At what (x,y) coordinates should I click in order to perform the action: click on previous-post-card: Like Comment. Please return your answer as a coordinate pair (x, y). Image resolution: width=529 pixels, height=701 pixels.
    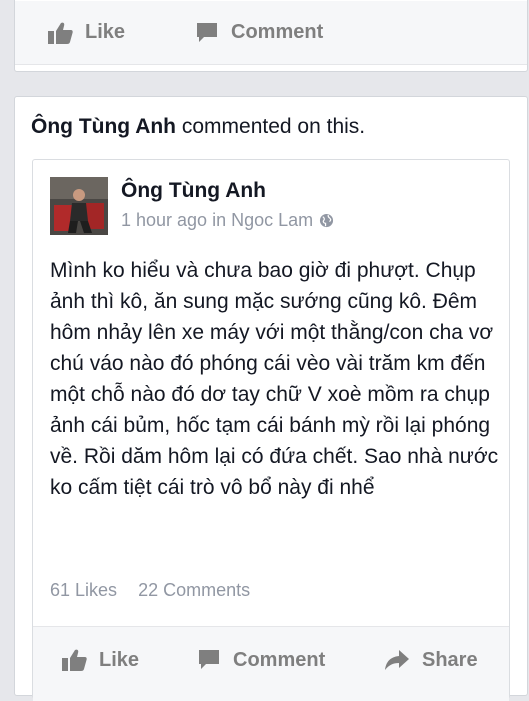
    Looking at the image, I should click on (271, 36).